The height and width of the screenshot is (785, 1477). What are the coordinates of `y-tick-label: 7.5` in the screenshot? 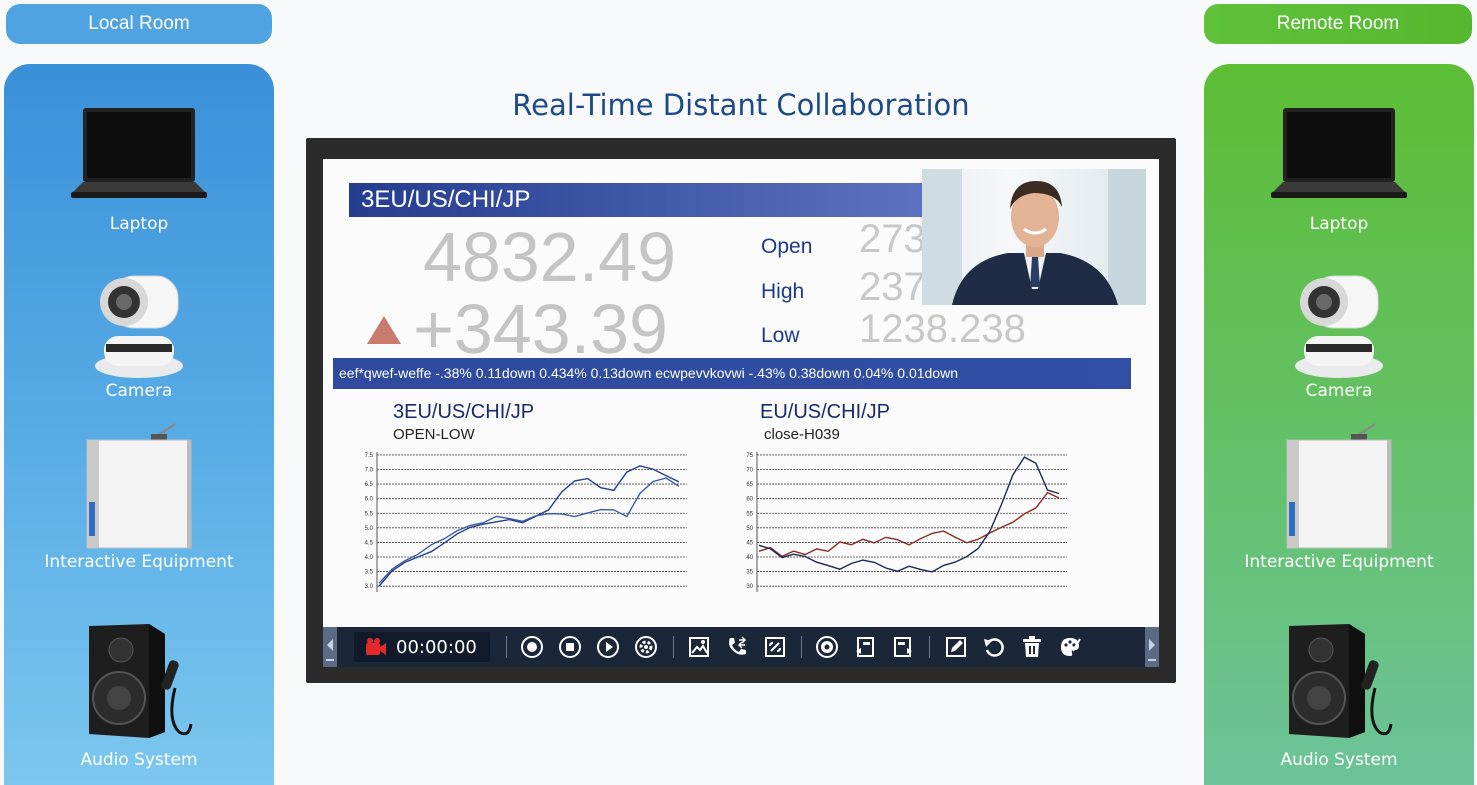 It's located at (369, 456).